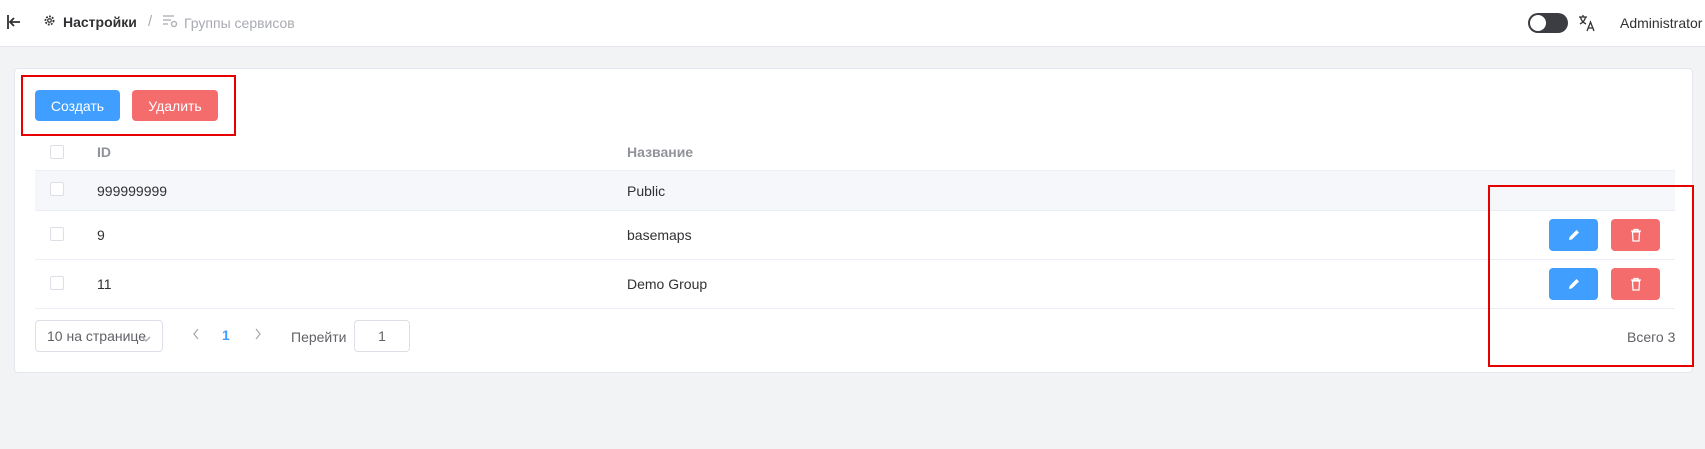  Describe the element at coordinates (173, 22) in the screenshot. I see `list-settings-icon` at that location.